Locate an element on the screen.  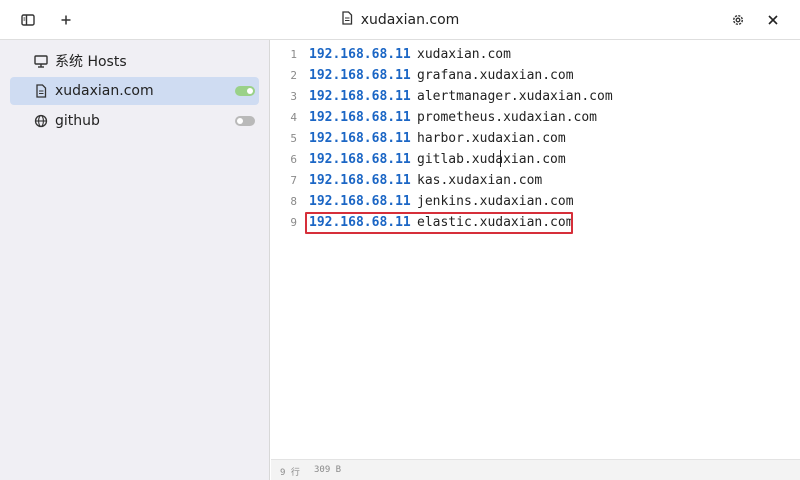
sidebar-item-xudaxian: xudaxian.com is located at coordinates (134, 91).